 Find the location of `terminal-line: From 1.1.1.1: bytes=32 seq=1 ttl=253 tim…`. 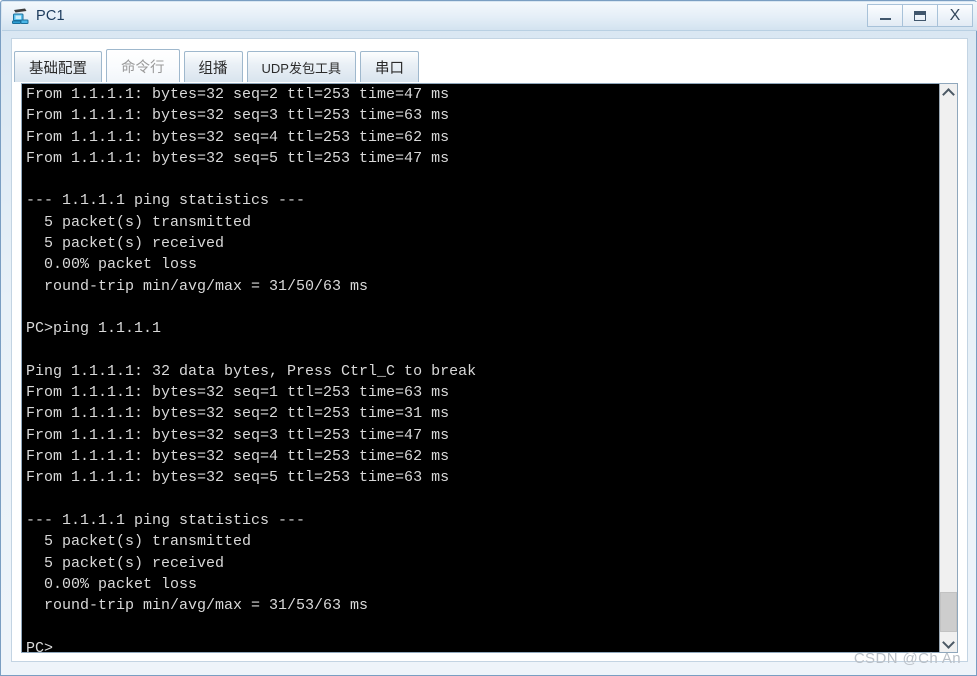

terminal-line: From 1.1.1.1: bytes=32 seq=1 ttl=253 tim… is located at coordinates (238, 393).